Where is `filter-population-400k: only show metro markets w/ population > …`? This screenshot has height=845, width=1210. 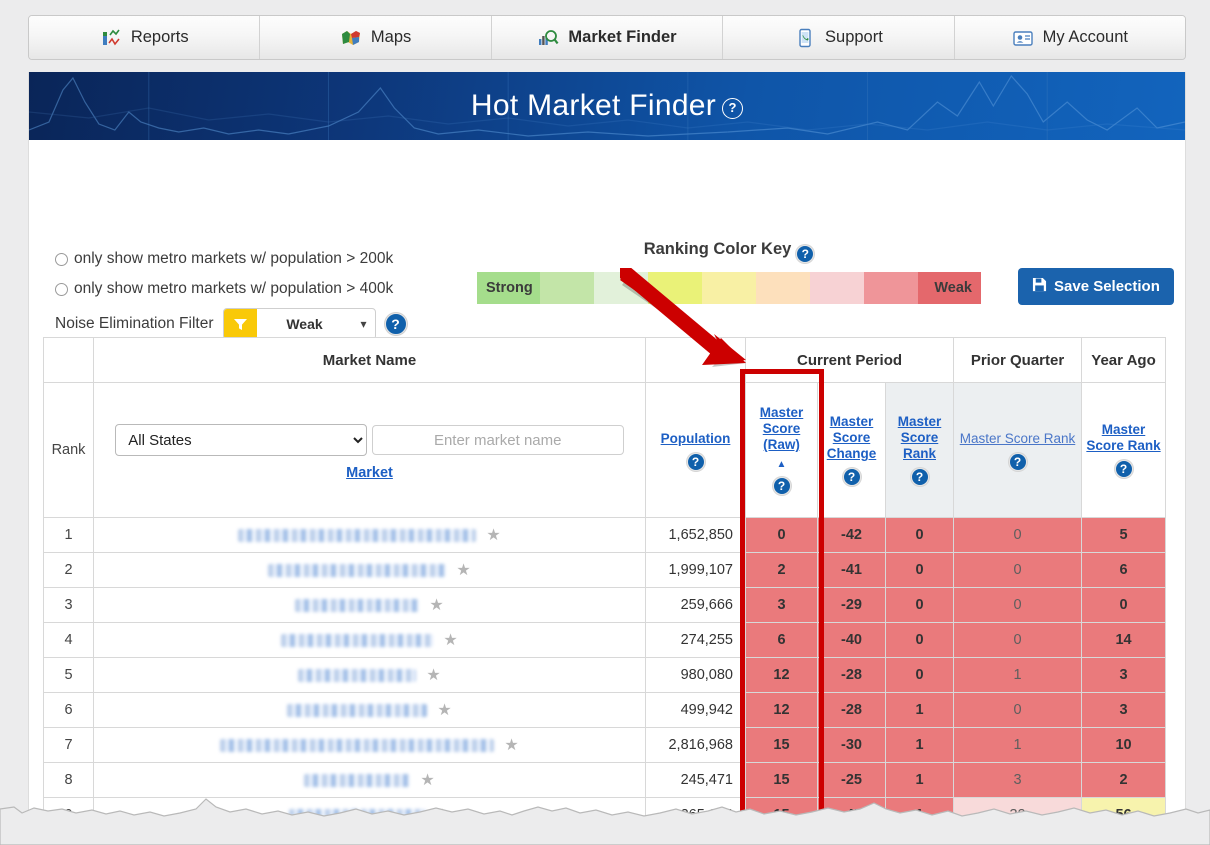 filter-population-400k: only show metro markets w/ population > … is located at coordinates (224, 289).